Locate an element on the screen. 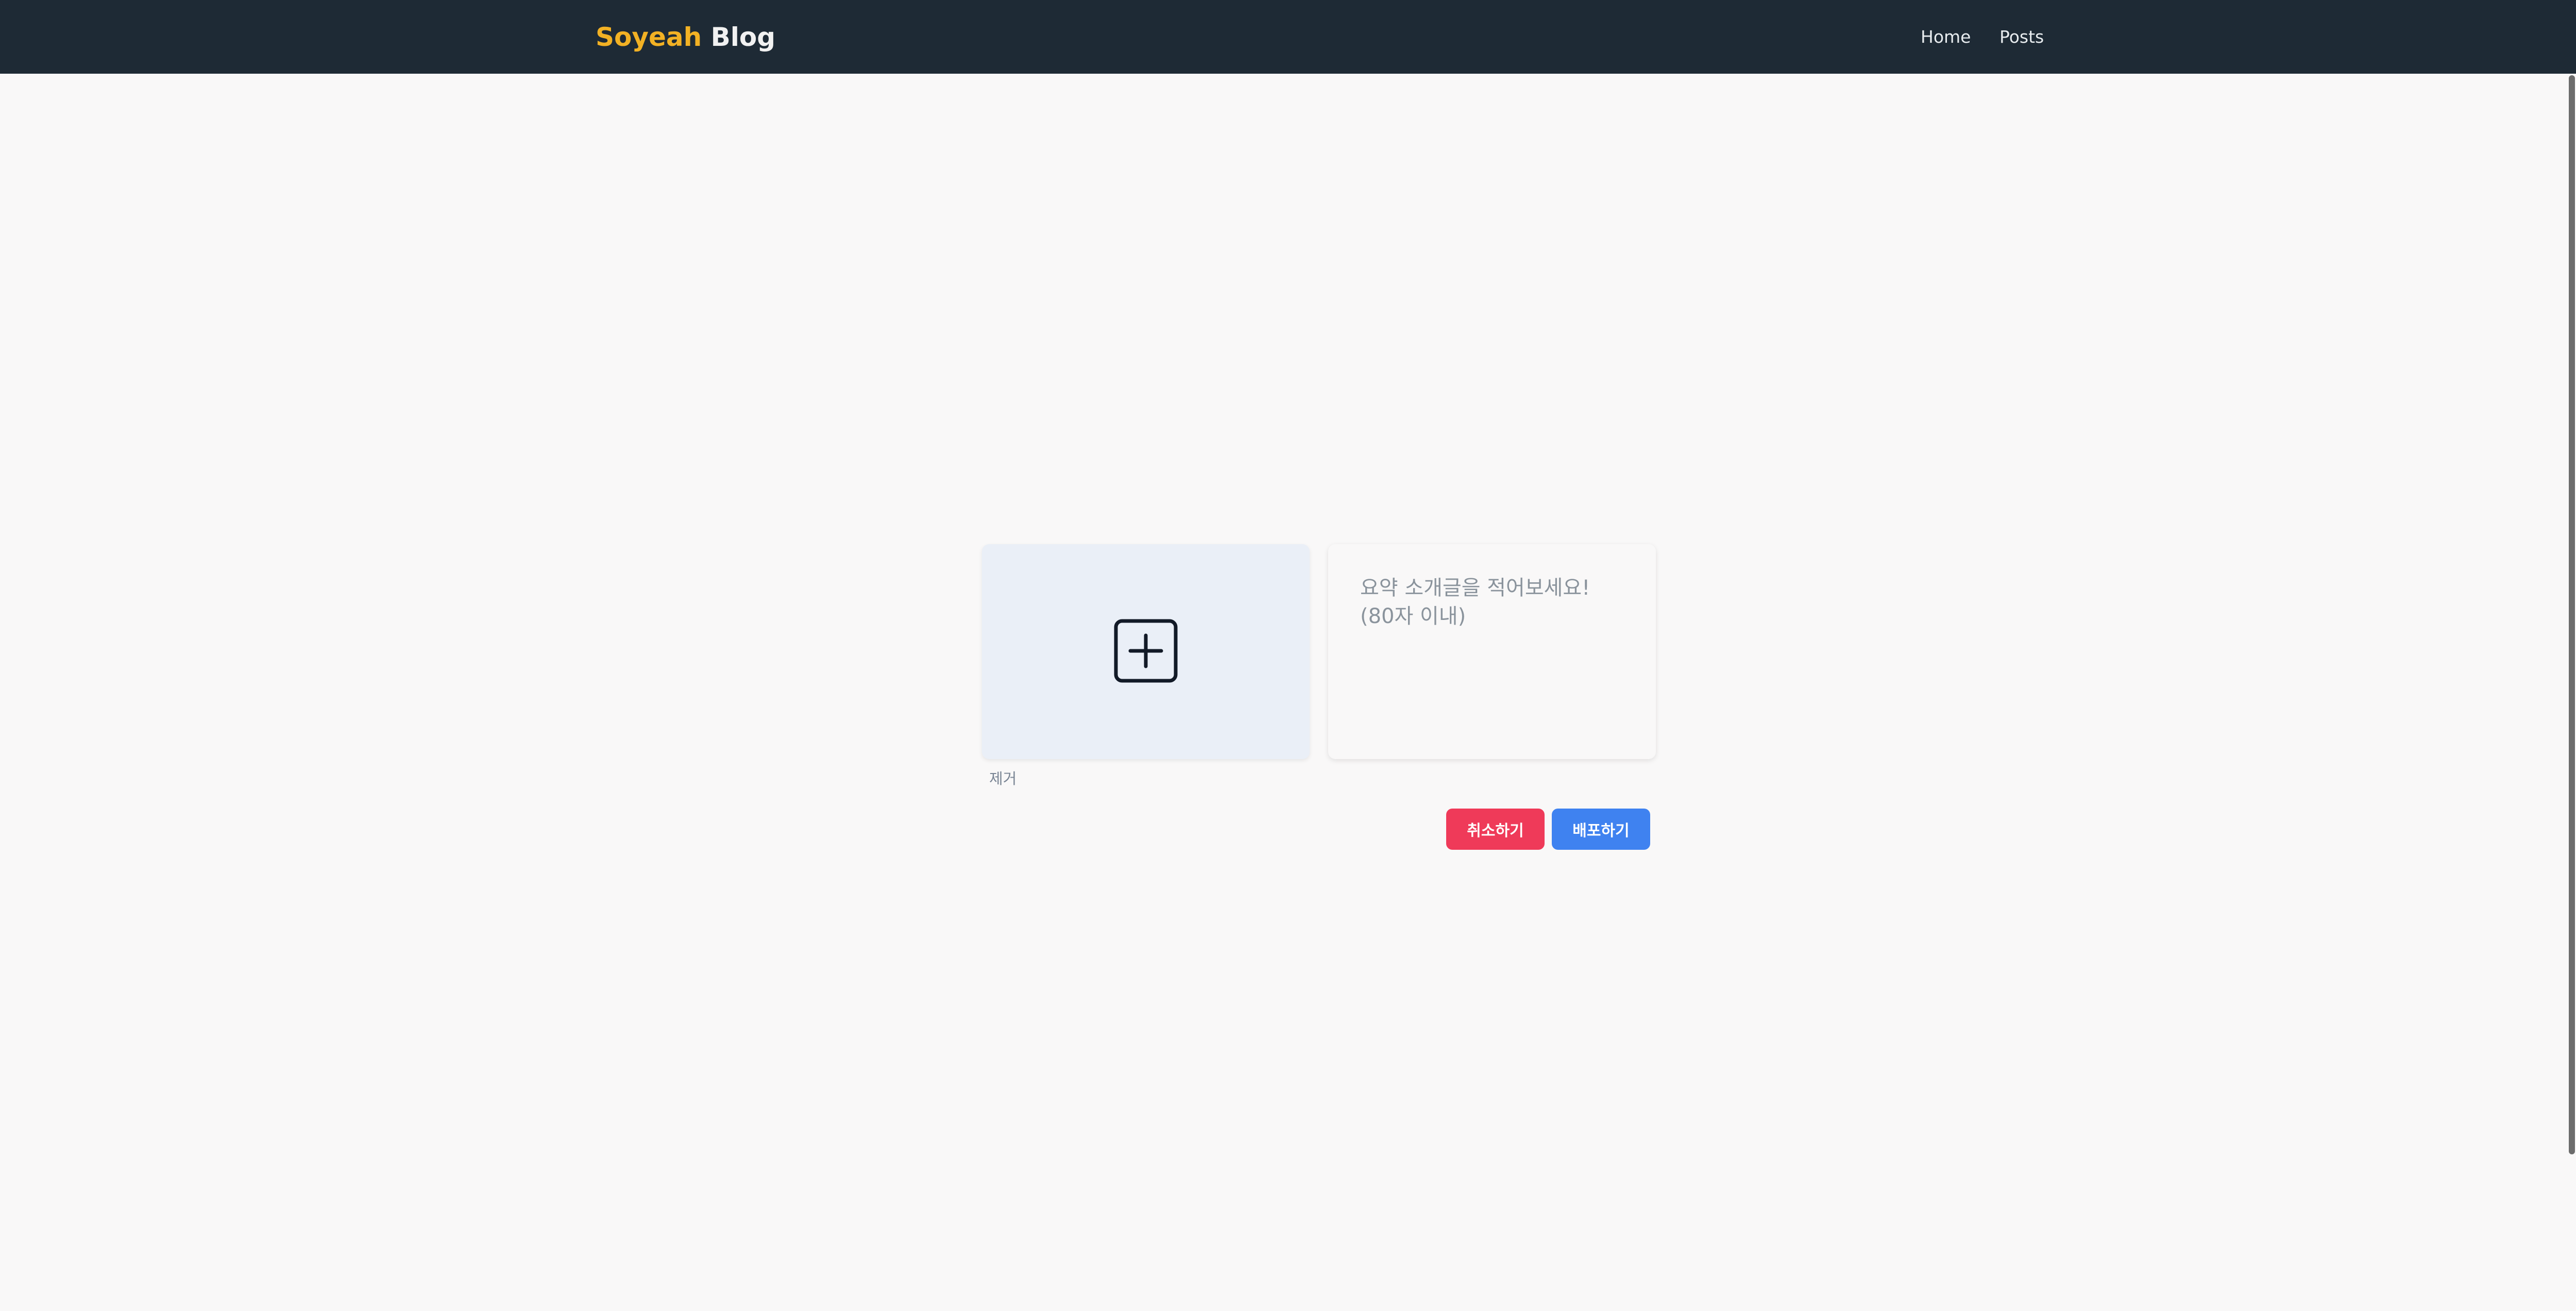 The height and width of the screenshot is (1311, 2576). summary-card is located at coordinates (1492, 651).